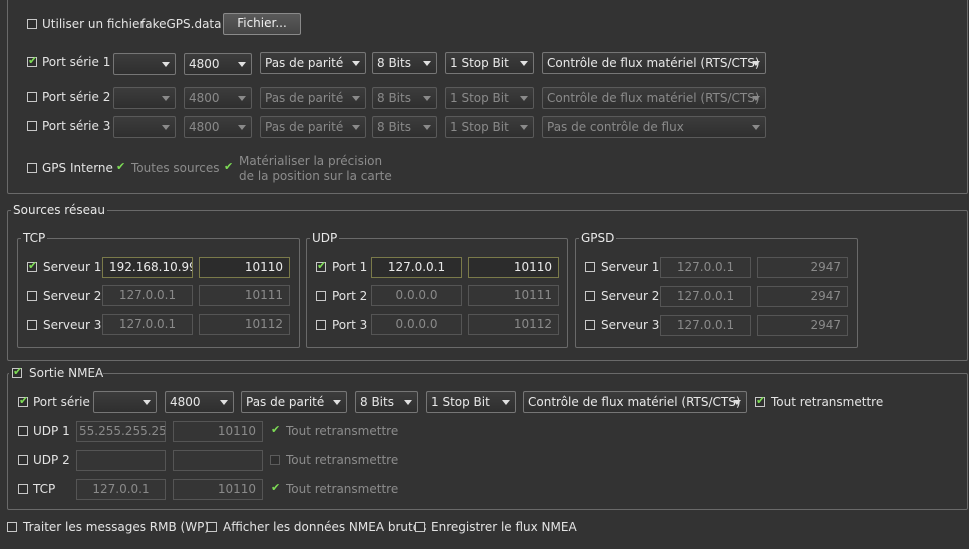 The width and height of the screenshot is (969, 549). I want to click on tcp1-checkbox, so click(32, 266).